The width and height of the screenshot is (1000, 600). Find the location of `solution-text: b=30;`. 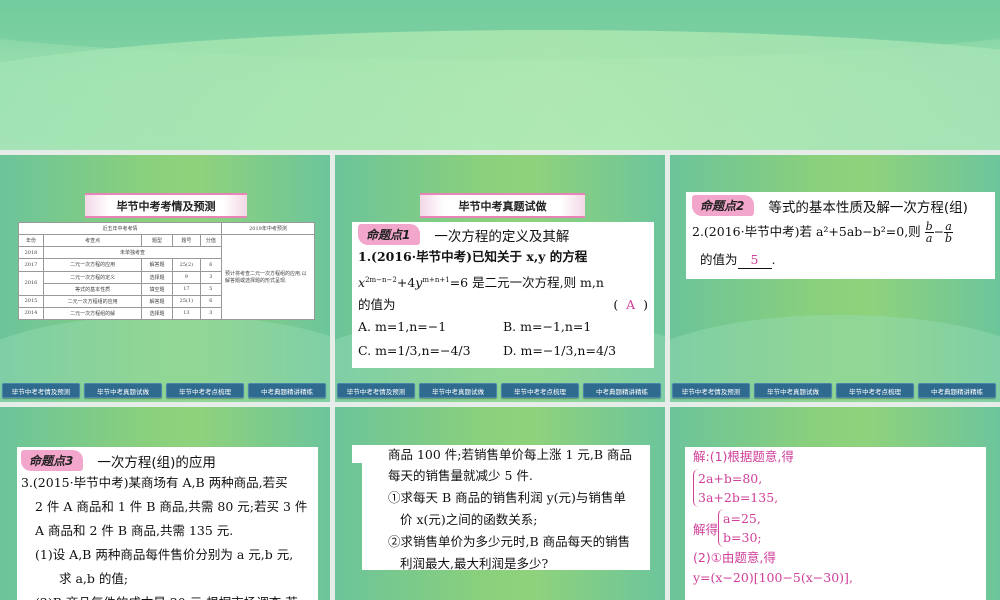

solution-text: b=30; is located at coordinates (742, 537).